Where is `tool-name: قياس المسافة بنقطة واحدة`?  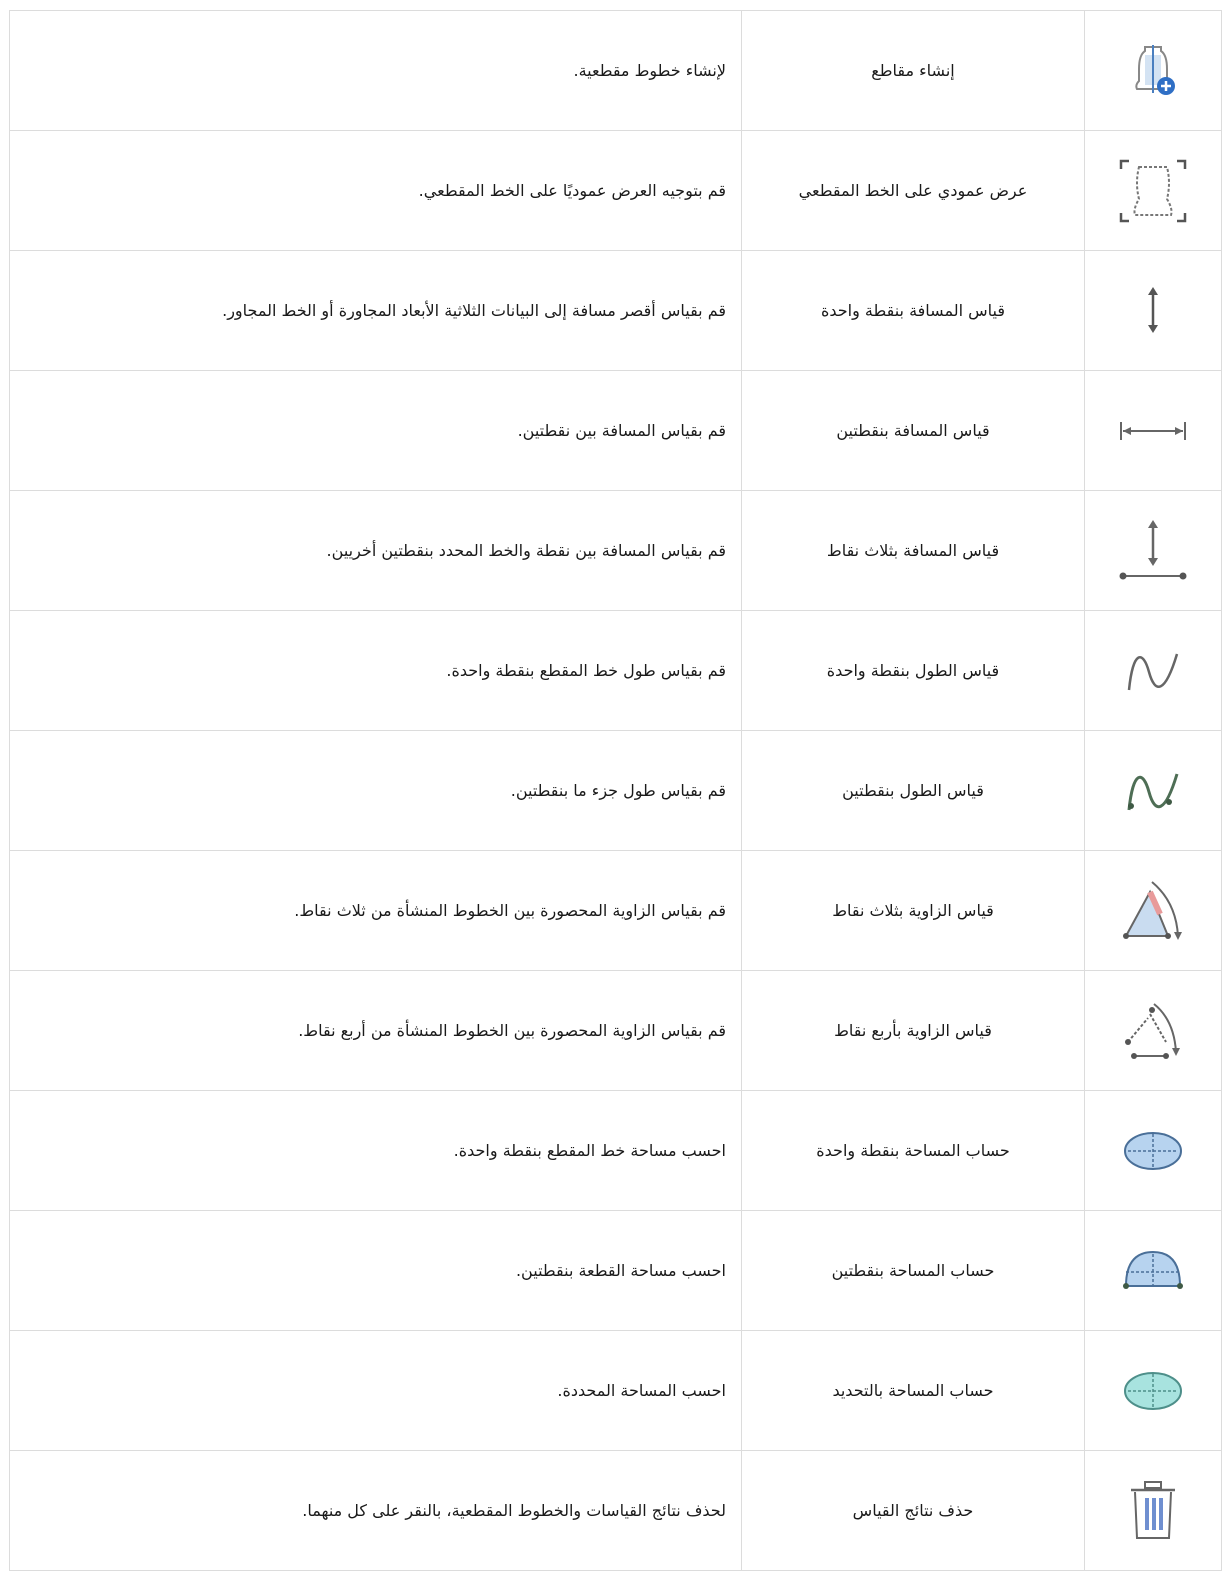 tool-name: قياس المسافة بنقطة واحدة is located at coordinates (913, 310).